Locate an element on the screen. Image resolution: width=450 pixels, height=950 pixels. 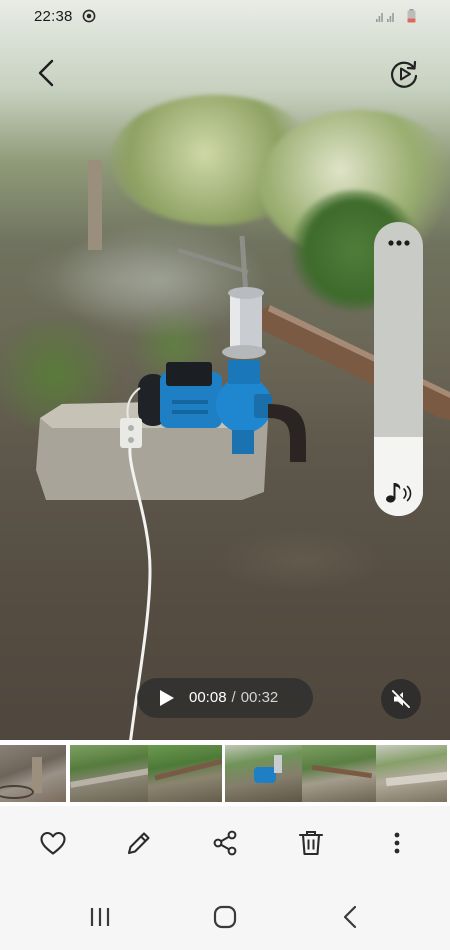
clock: 22:38 is located at coordinates (53, 16).